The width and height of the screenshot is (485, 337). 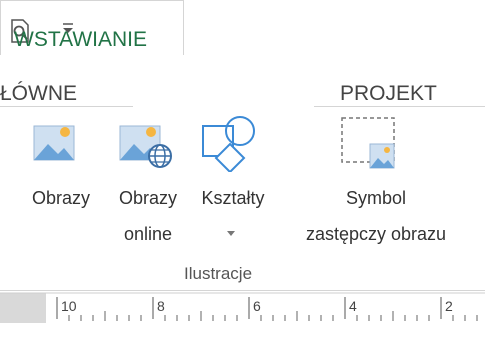 I want to click on online-pictures-label-1: Obrazy, so click(x=148, y=198).